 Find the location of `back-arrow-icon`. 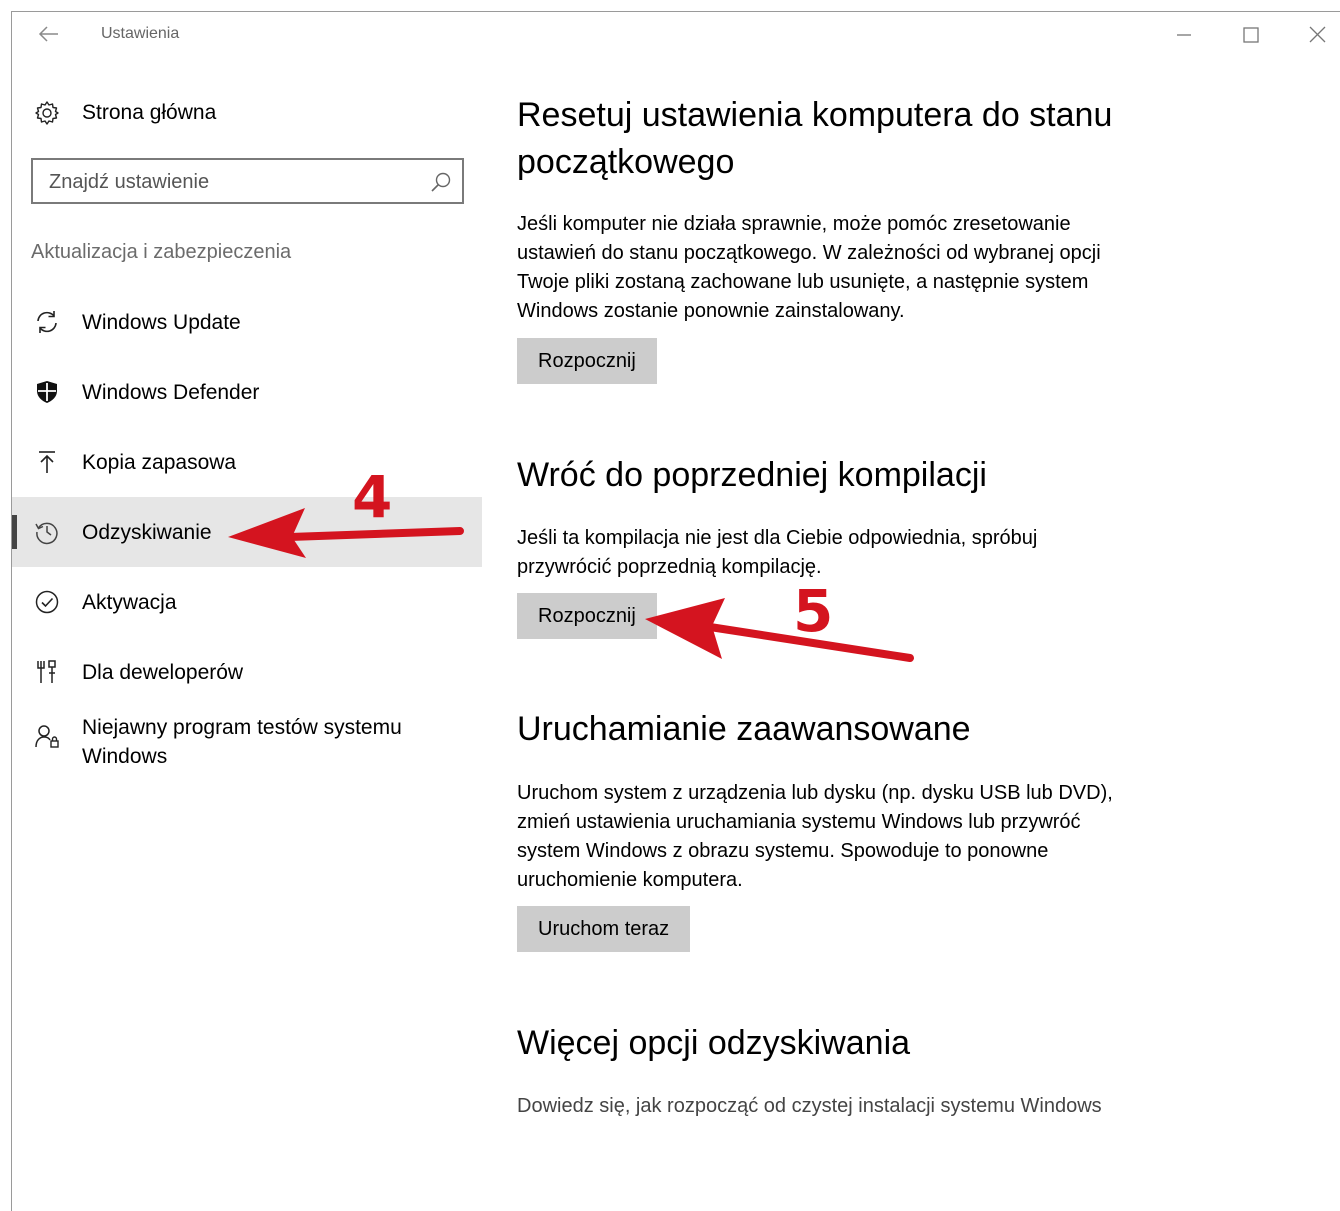

back-arrow-icon is located at coordinates (48, 34).